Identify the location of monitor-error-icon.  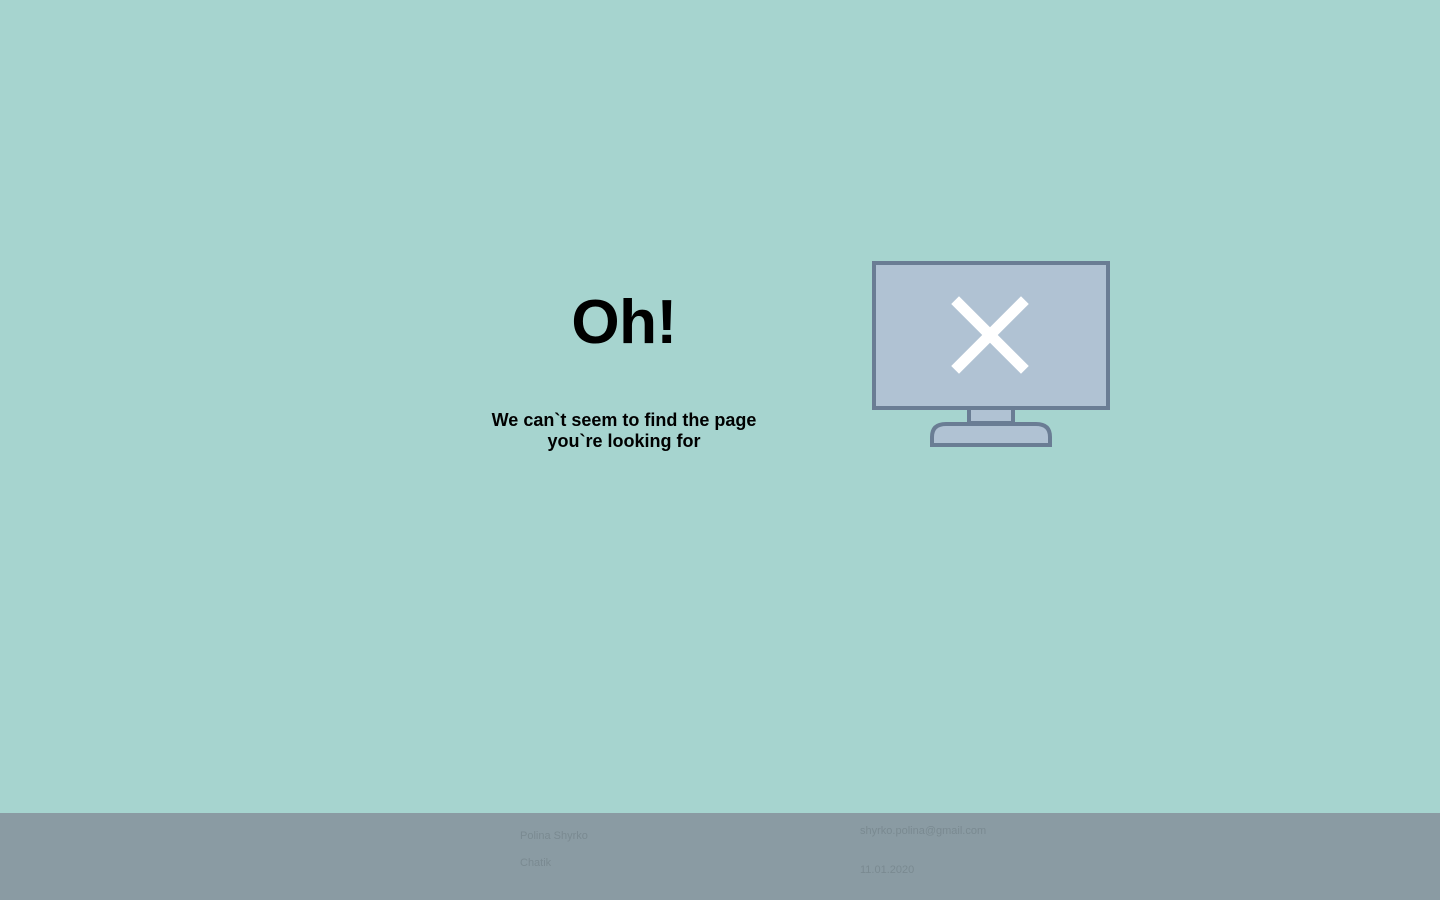
(991, 355).